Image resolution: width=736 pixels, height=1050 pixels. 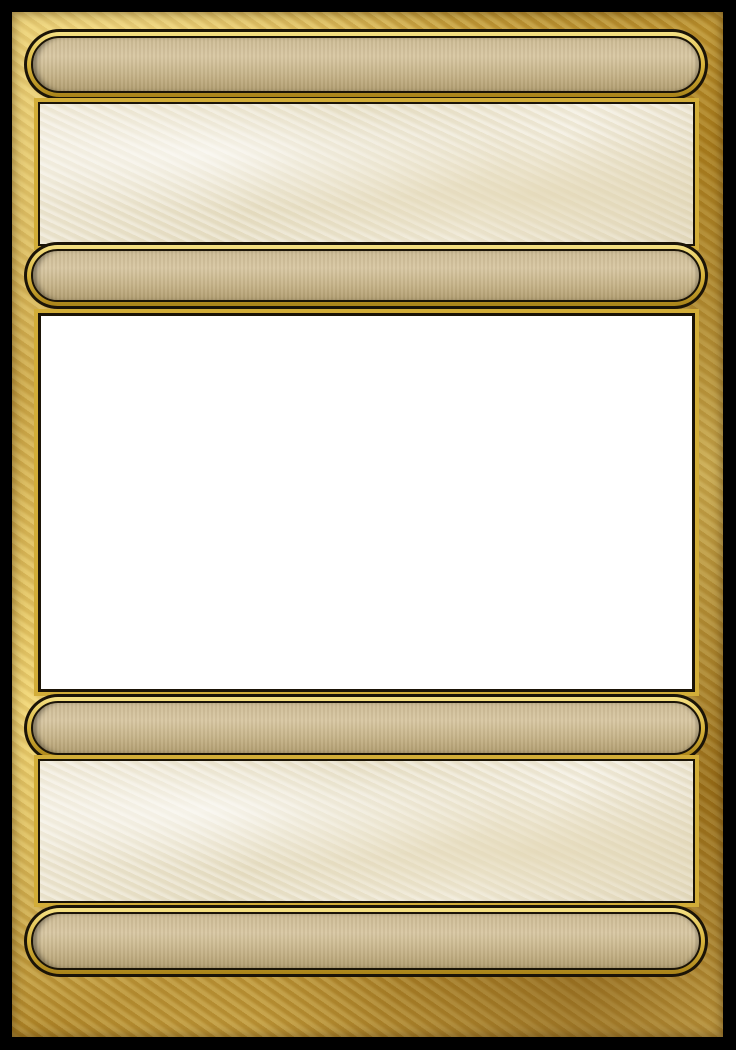 I want to click on lower-text-panel-fill, so click(x=366, y=831).